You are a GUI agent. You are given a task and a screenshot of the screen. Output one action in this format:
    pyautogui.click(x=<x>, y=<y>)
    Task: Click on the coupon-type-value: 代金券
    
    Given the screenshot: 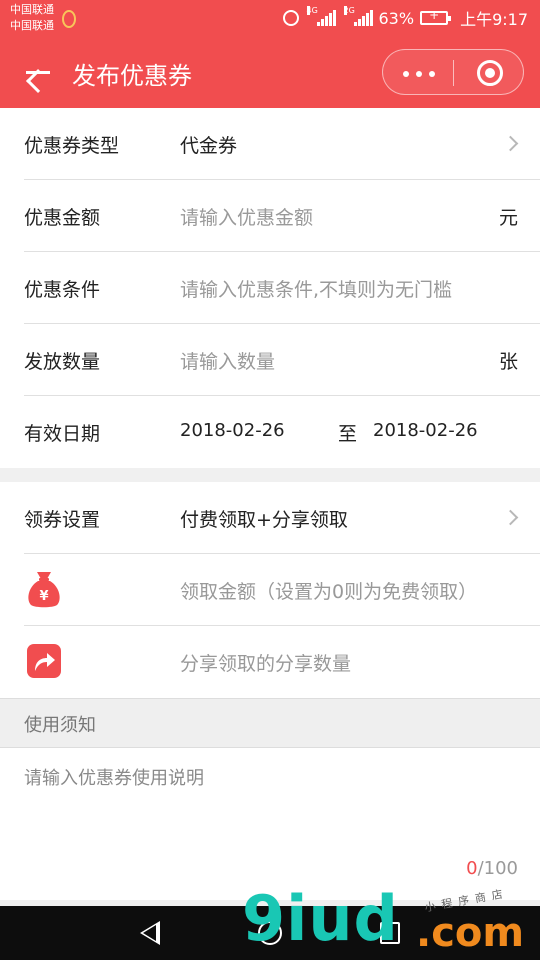 What is the action you would take?
    pyautogui.click(x=209, y=146)
    